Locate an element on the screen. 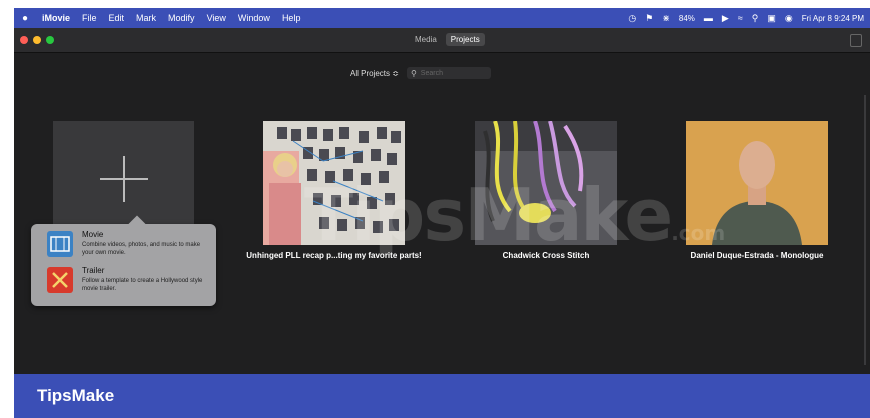 The image size is (870, 418). all-projects-dropdown: All Projects ≎ is located at coordinates (374, 73).